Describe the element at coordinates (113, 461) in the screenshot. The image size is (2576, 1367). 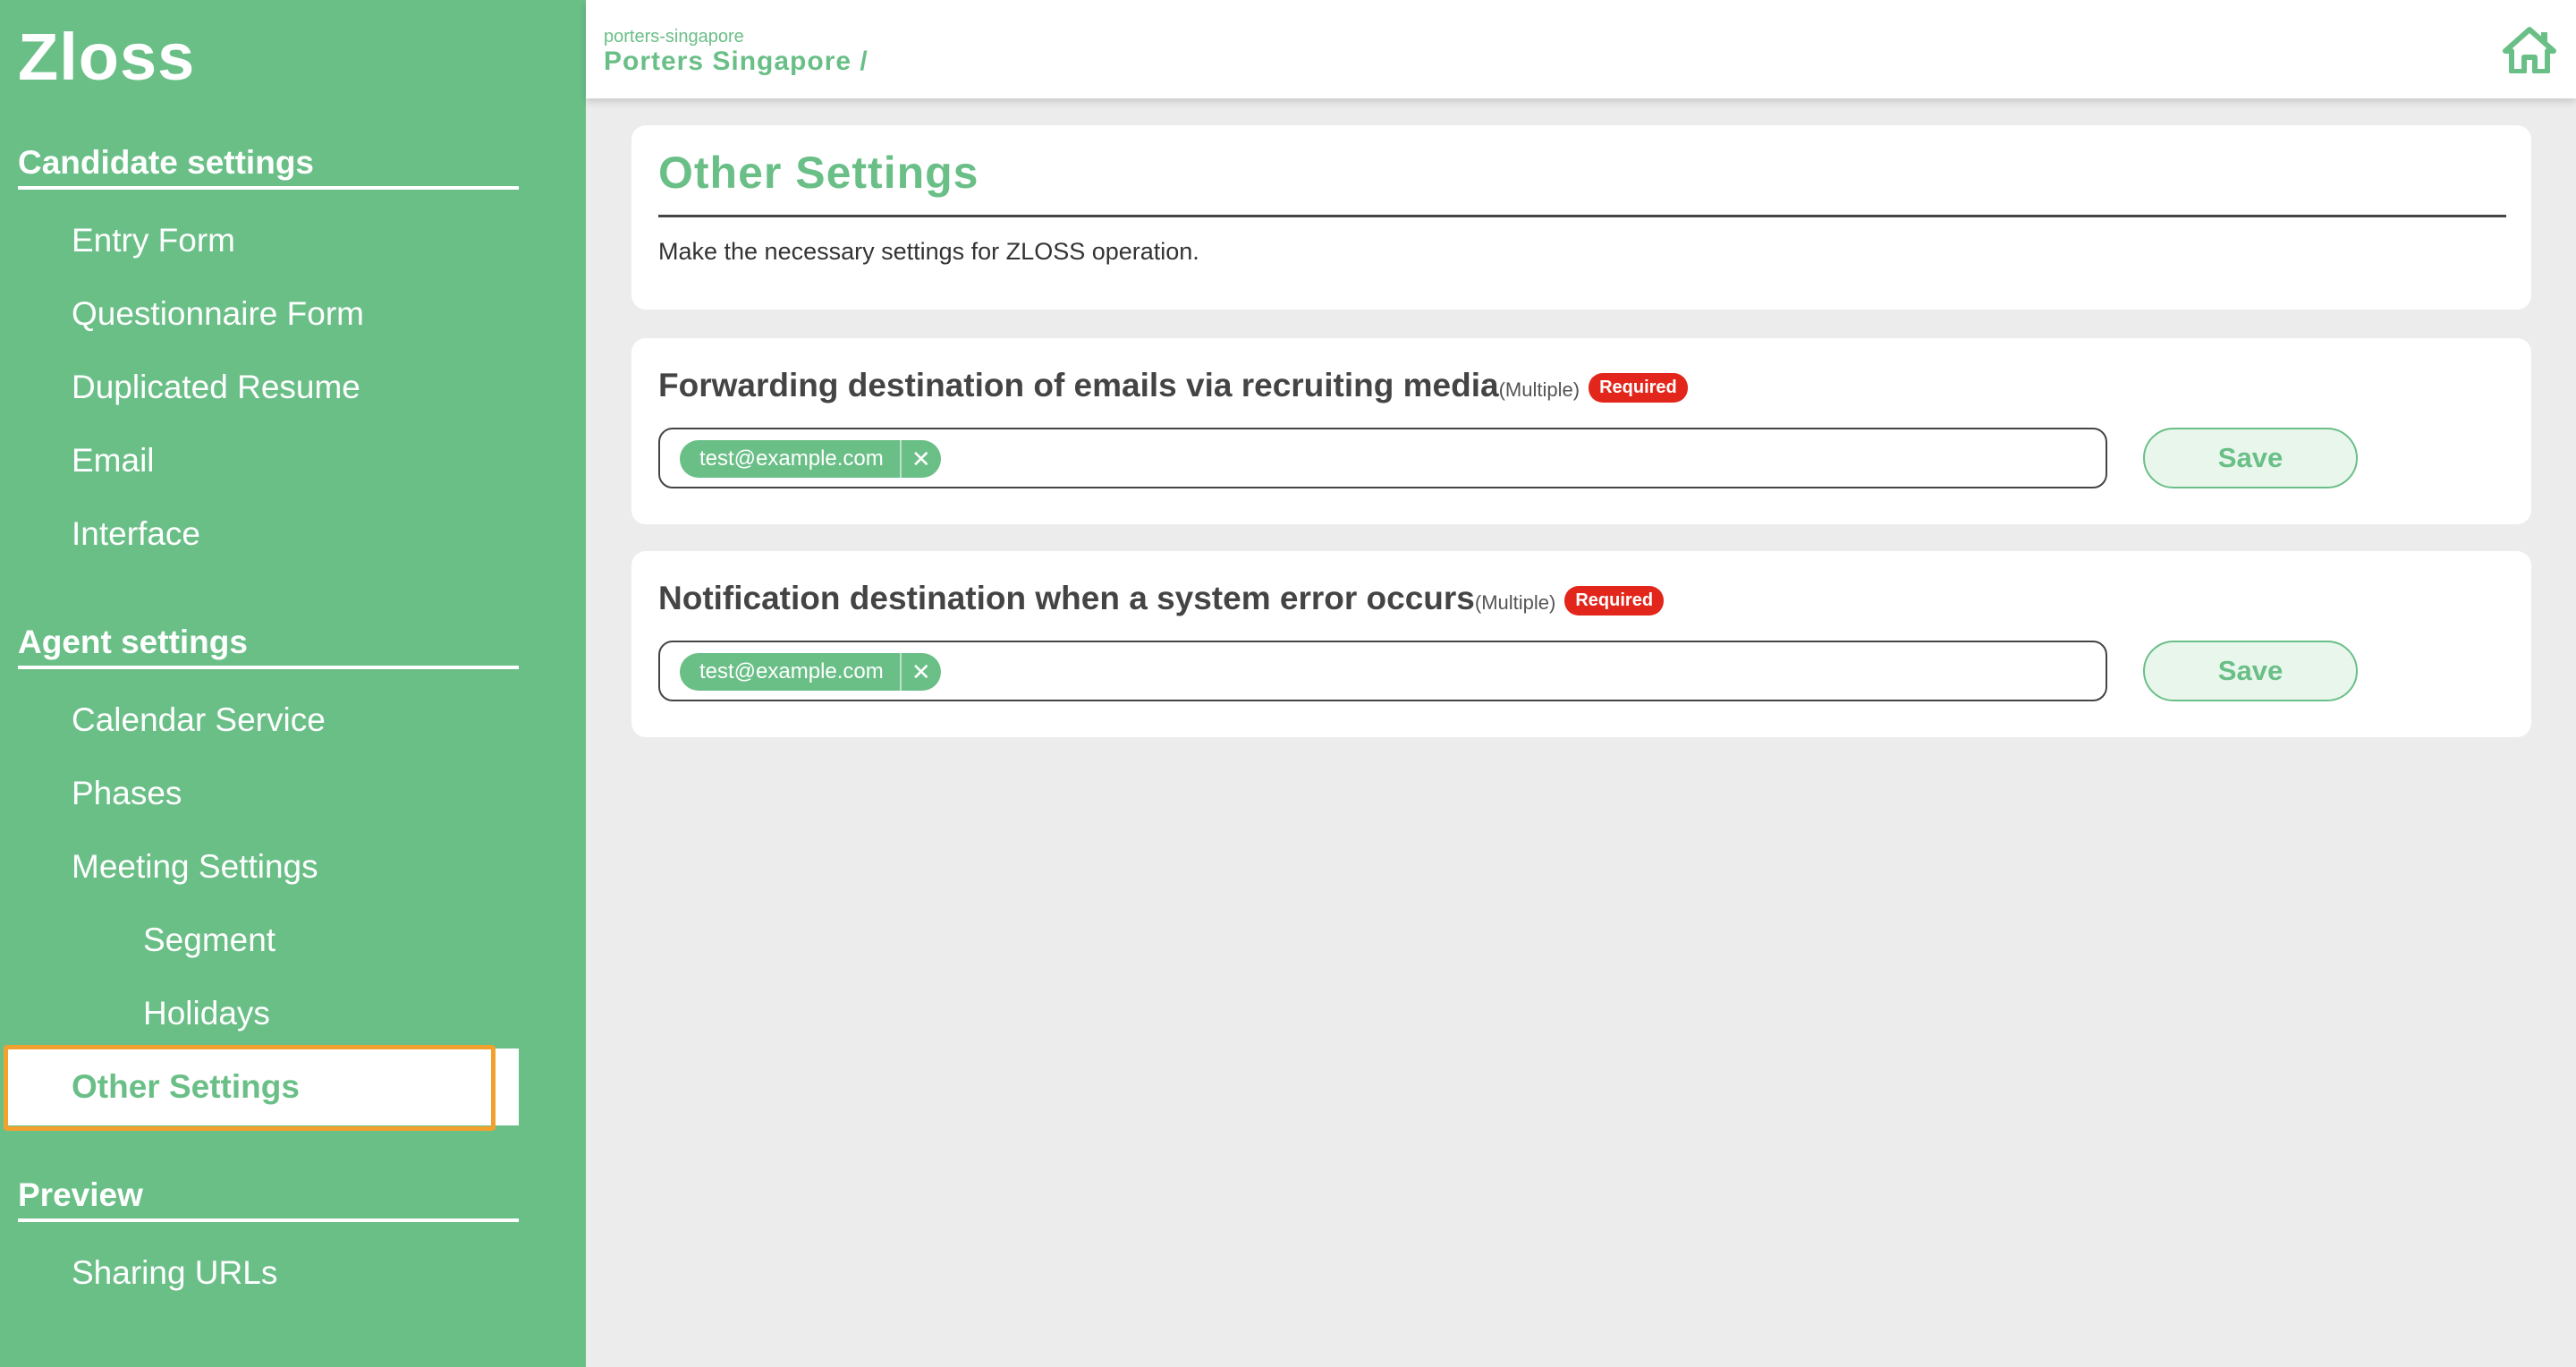
I see `sidebar-item-email: Email` at that location.